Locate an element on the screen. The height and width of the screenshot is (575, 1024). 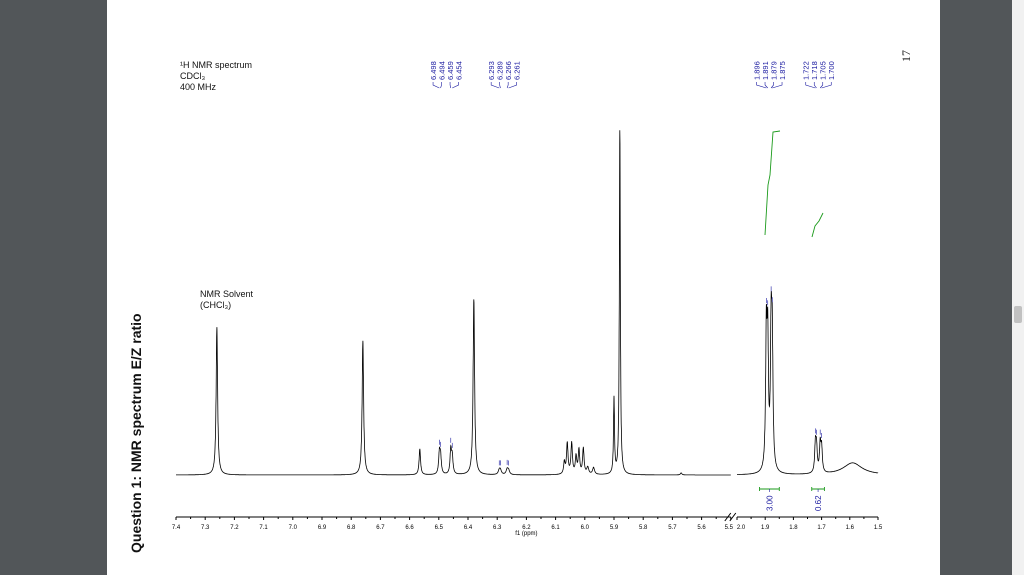
x-tick-label: 5.9 is located at coordinates (614, 528).